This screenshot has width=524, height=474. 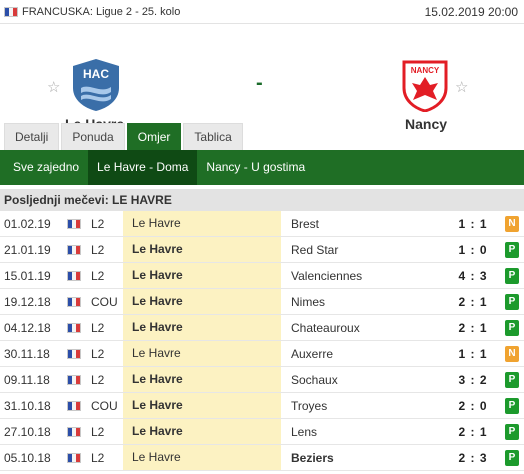 I want to click on table-row: 21.01.19 L2 Le Havre Red Star 1 : 0 P, so click(x=262, y=250).